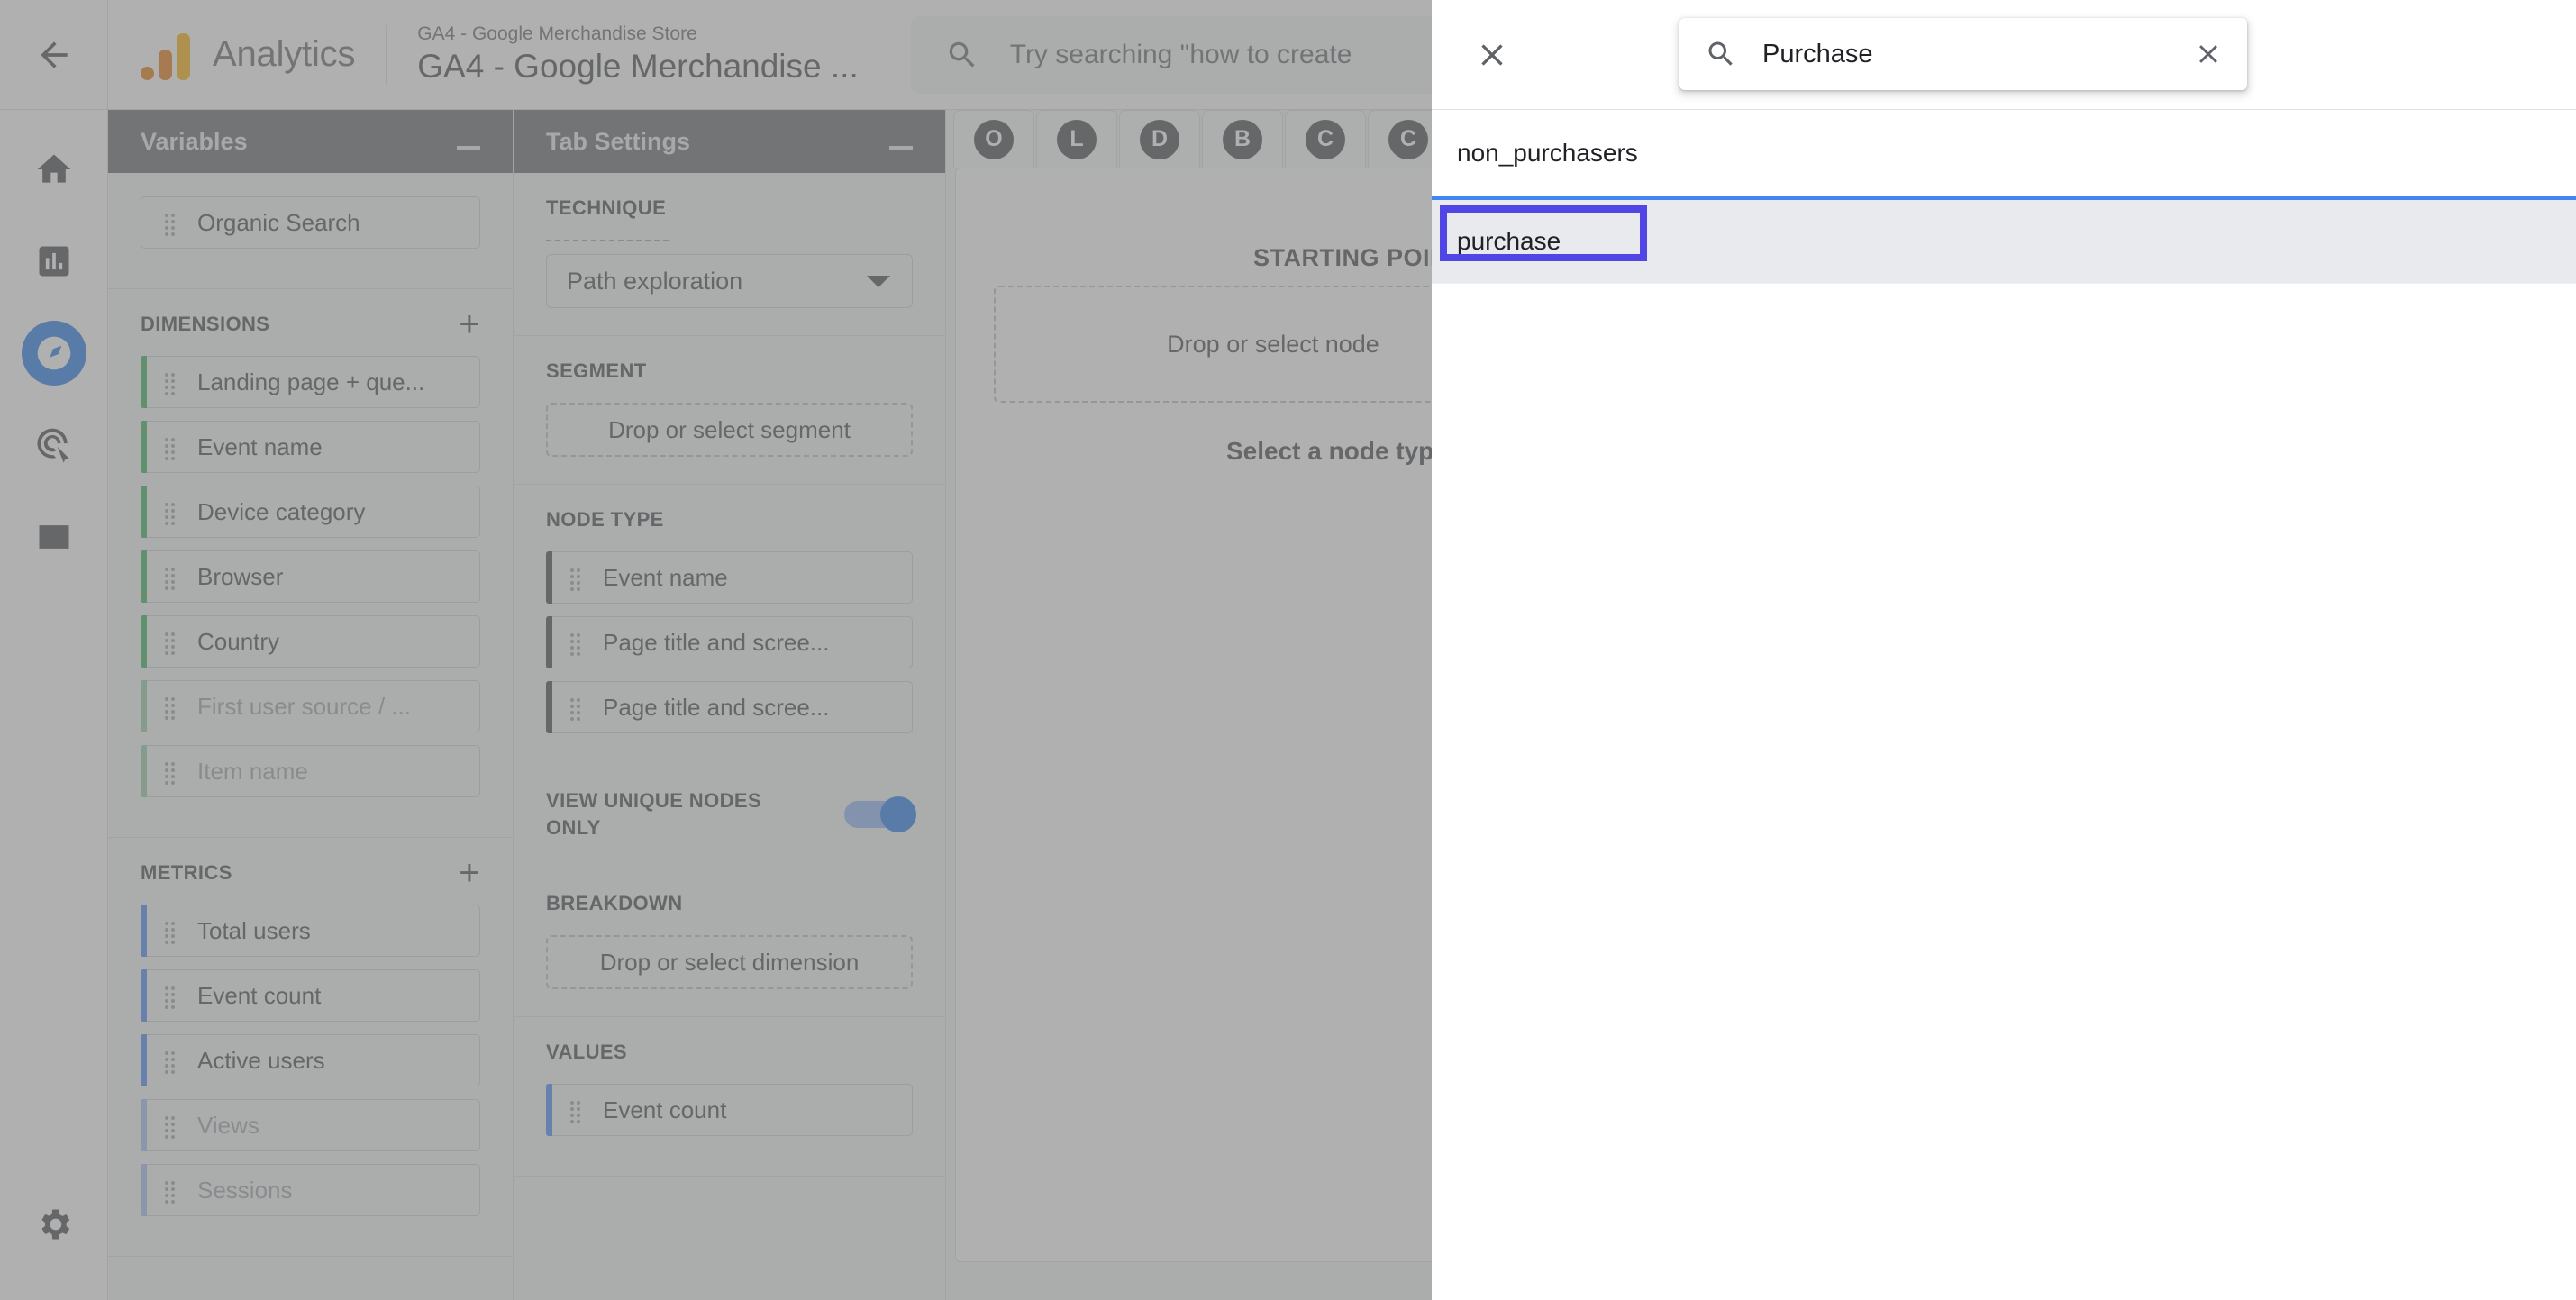 This screenshot has width=2576, height=1300. What do you see at coordinates (278, 222) in the screenshot?
I see `exploration-name-label: Organic Search` at bounding box center [278, 222].